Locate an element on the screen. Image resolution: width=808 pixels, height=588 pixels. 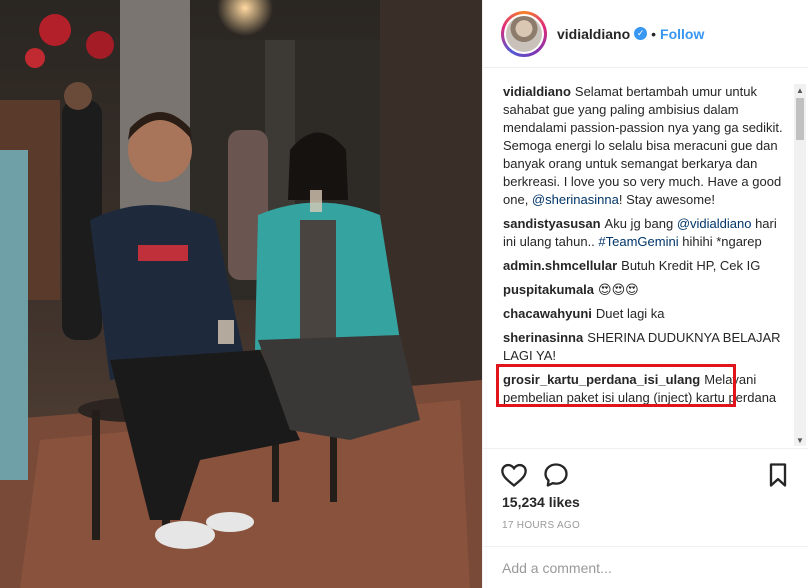
comment-text: 😍😍😍 is located at coordinates (618, 289).